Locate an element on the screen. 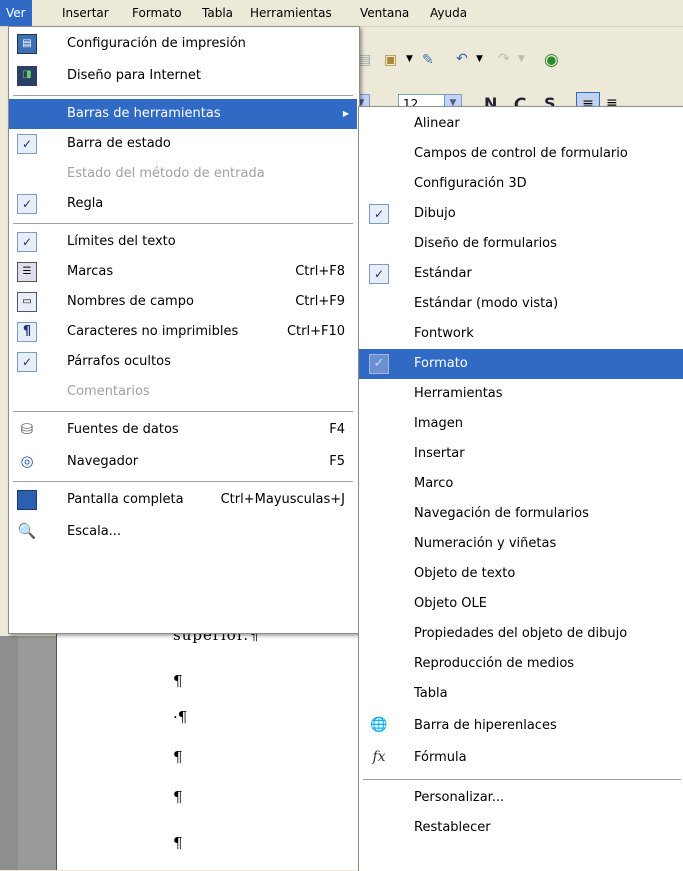 This screenshot has height=871, width=683. submenu-item-bullets-numbering: Numeración y viñetas is located at coordinates (521, 544).